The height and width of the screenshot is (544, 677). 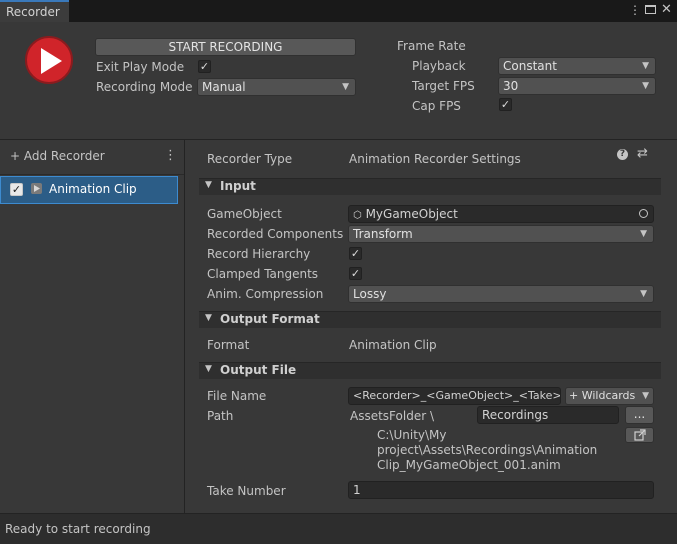 I want to click on input-section-title: Input, so click(x=238, y=186).